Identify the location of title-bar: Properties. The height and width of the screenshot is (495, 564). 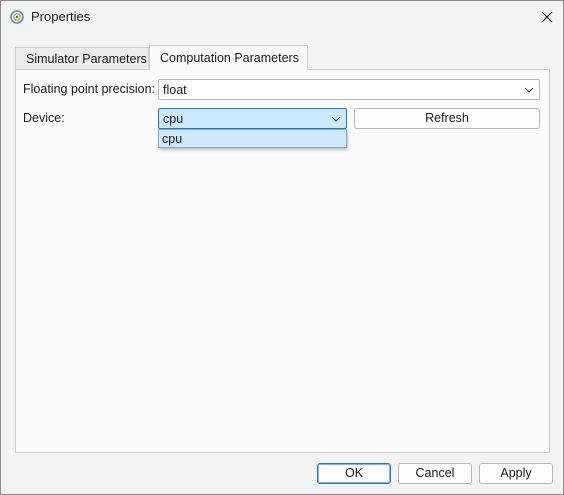
(282, 17).